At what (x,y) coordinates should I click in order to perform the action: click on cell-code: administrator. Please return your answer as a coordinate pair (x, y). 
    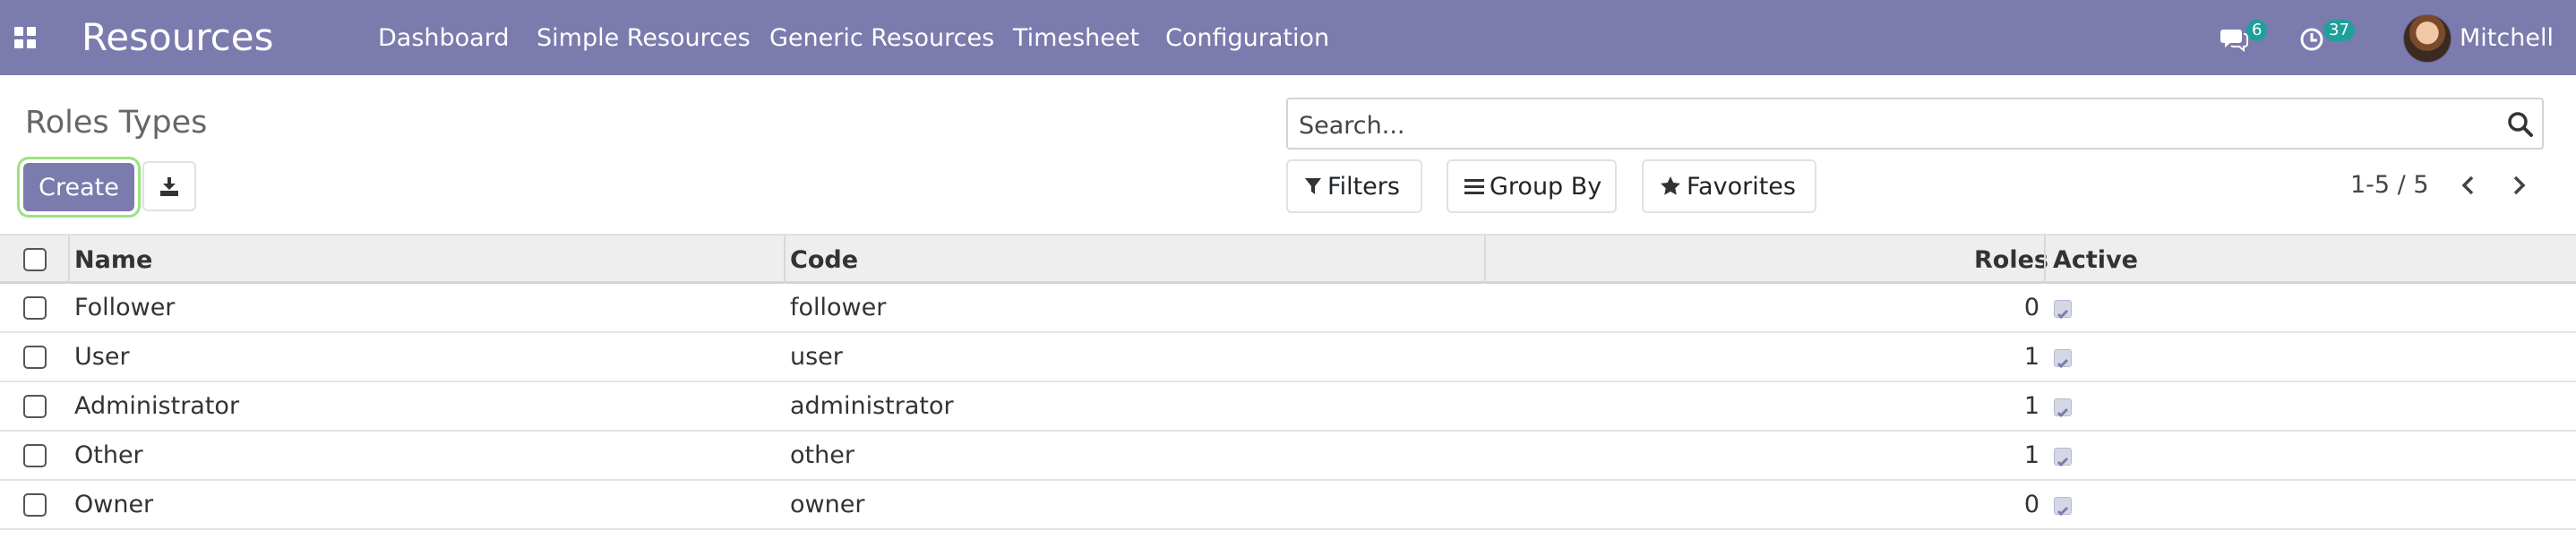
    Looking at the image, I should click on (872, 406).